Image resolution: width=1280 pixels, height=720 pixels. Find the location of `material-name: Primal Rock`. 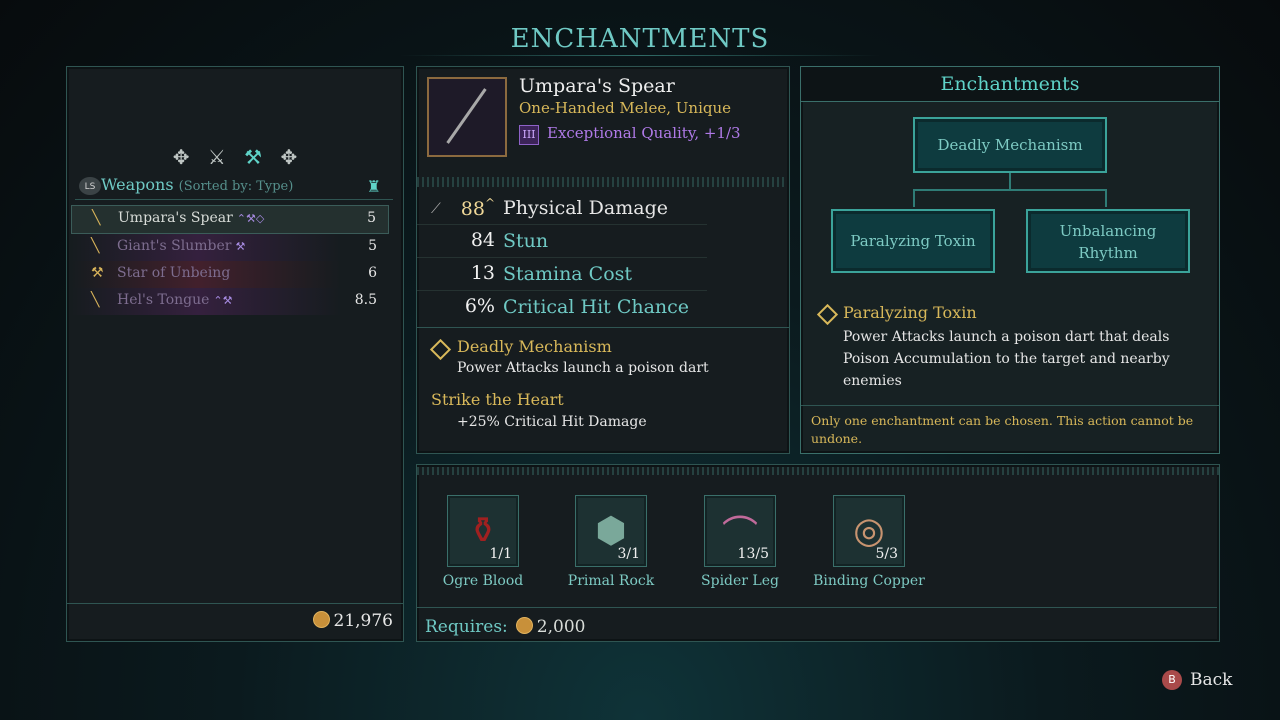

material-name: Primal Rock is located at coordinates (611, 581).